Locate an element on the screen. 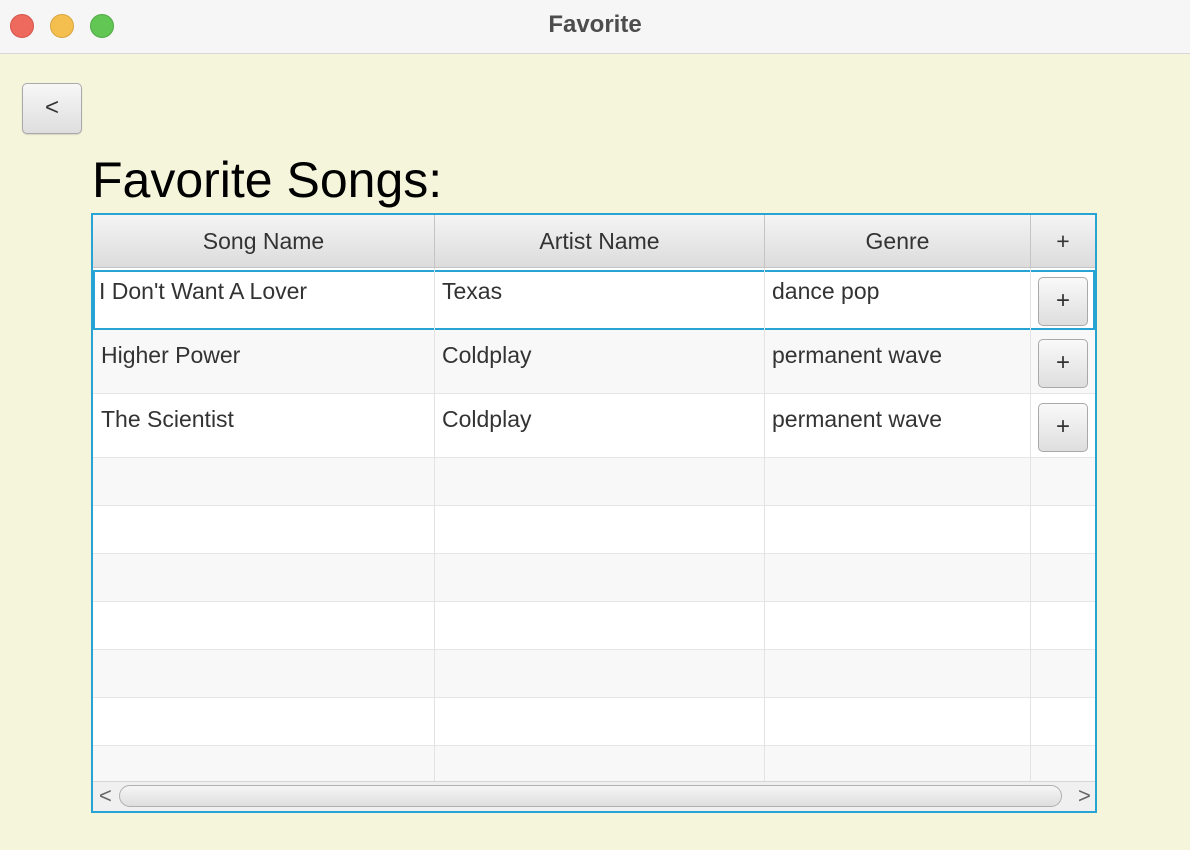 Image resolution: width=1190 pixels, height=850 pixels. artist-name-cell: Texas is located at coordinates (472, 291).